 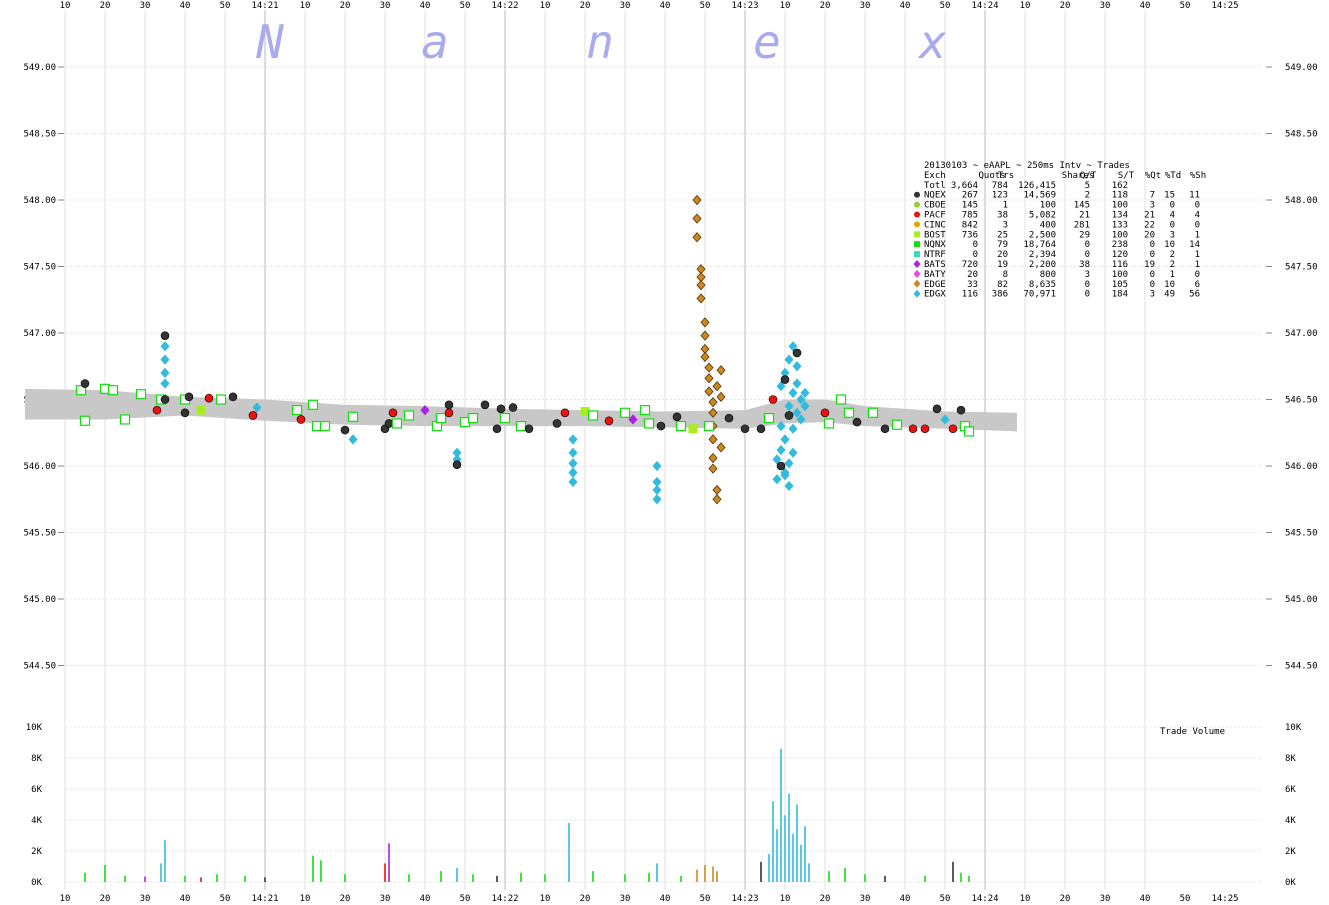 What do you see at coordinates (935, 206) in the screenshot?
I see `legend-exch: CBOE` at bounding box center [935, 206].